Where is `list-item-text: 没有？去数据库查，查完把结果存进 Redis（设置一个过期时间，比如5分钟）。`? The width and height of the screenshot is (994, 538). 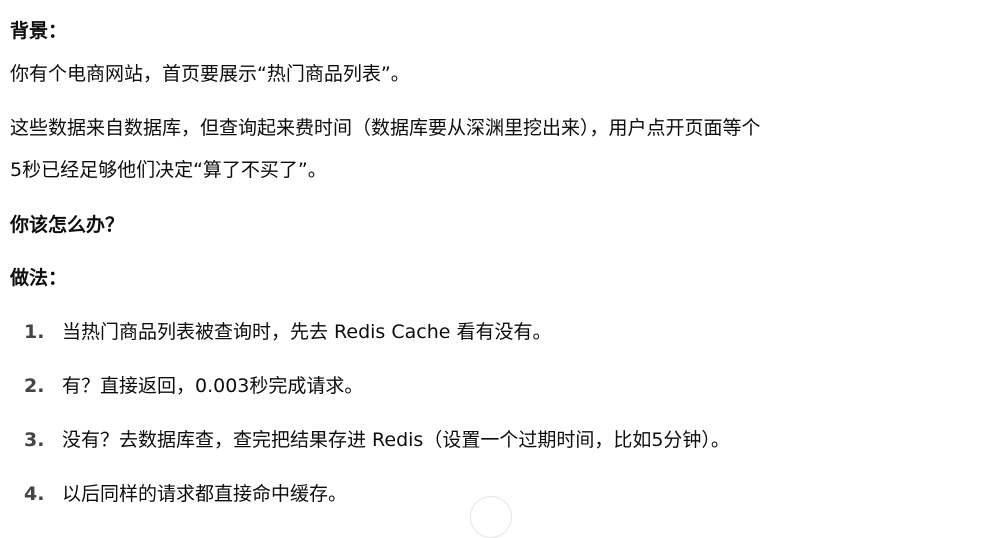 list-item-text: 没有？去数据库查，查完把结果存进 Redis（设置一个过期时间，比如5分钟）。 is located at coordinates (396, 440).